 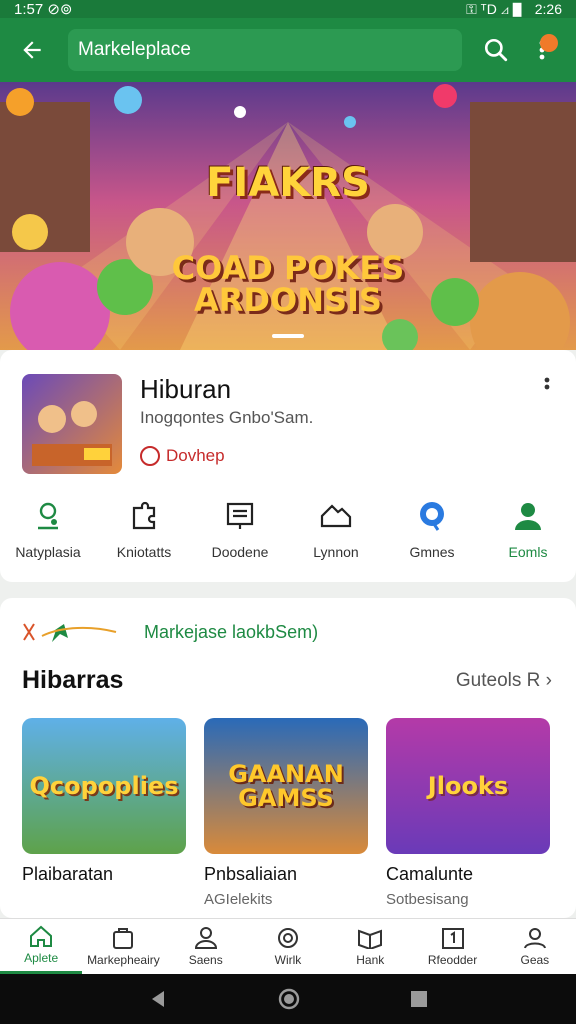 I want to click on status-left: 1:57 ⊘⊚, so click(x=43, y=9).